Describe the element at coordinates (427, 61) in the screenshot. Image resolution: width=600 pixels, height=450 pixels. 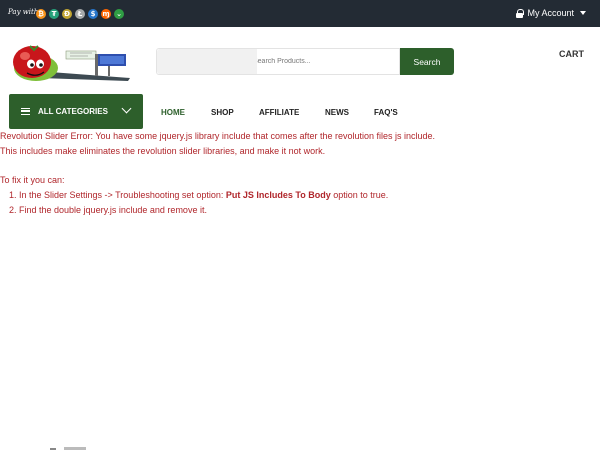
I see `search-button: Search` at that location.